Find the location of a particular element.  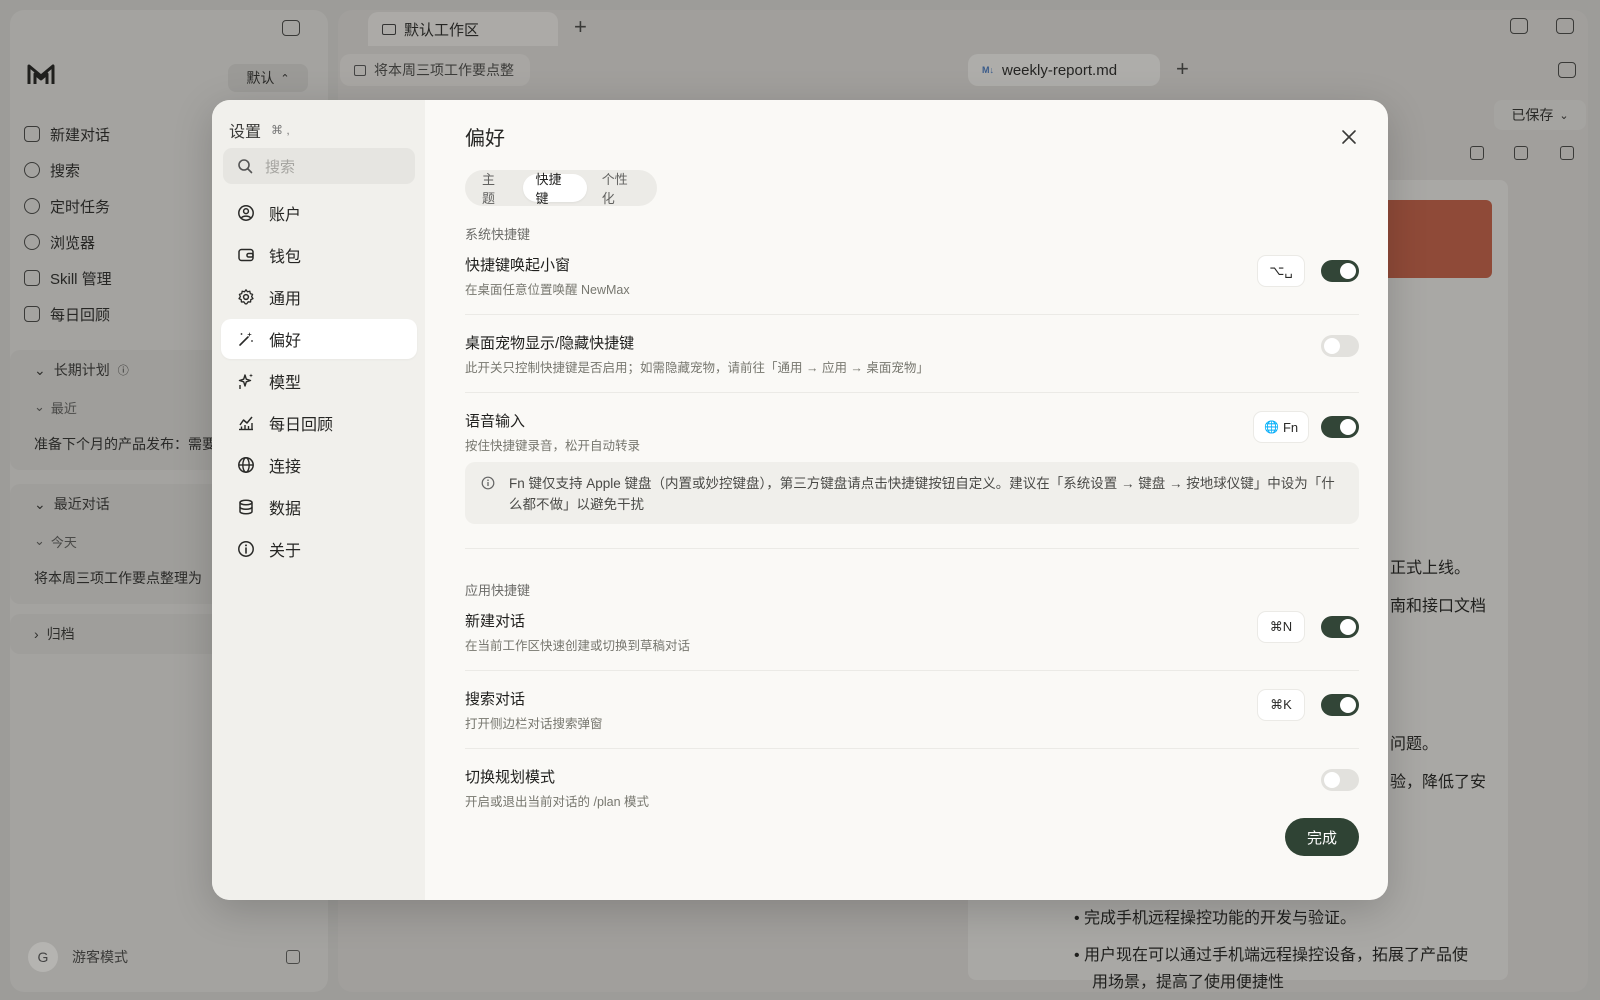

add-tab-icon: + is located at coordinates (580, 27).